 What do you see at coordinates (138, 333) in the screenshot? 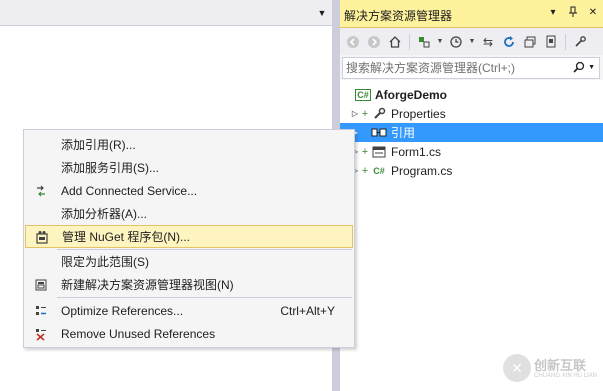
I see `menu-item-label: Remove Unused References` at bounding box center [138, 333].